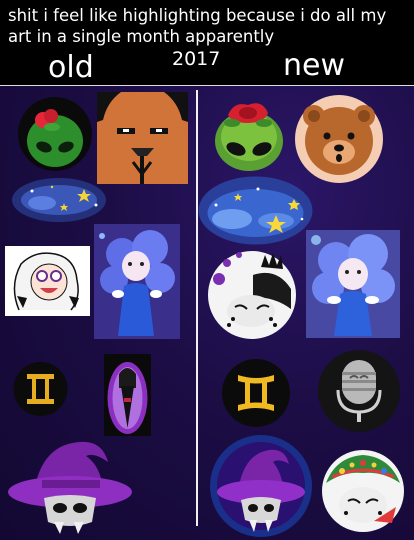 This screenshot has width=414, height=540. Describe the element at coordinates (339, 139) in the screenshot. I see `new-bear-face-icon` at that location.